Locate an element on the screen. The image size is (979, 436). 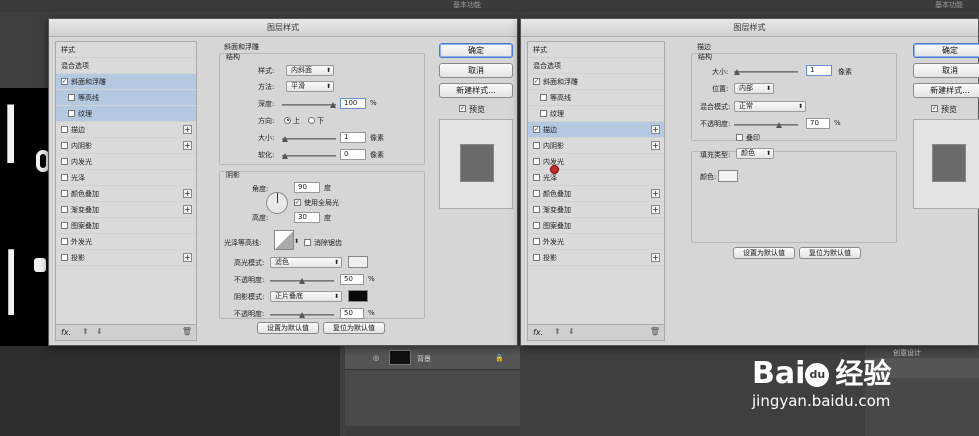
highlight-mode-dropdown: 滤色 is located at coordinates (306, 262).